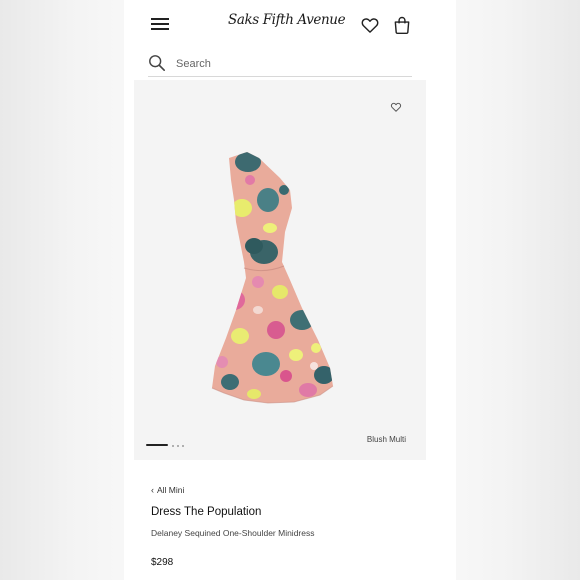  What do you see at coordinates (291, 64) in the screenshot?
I see `search-input` at bounding box center [291, 64].